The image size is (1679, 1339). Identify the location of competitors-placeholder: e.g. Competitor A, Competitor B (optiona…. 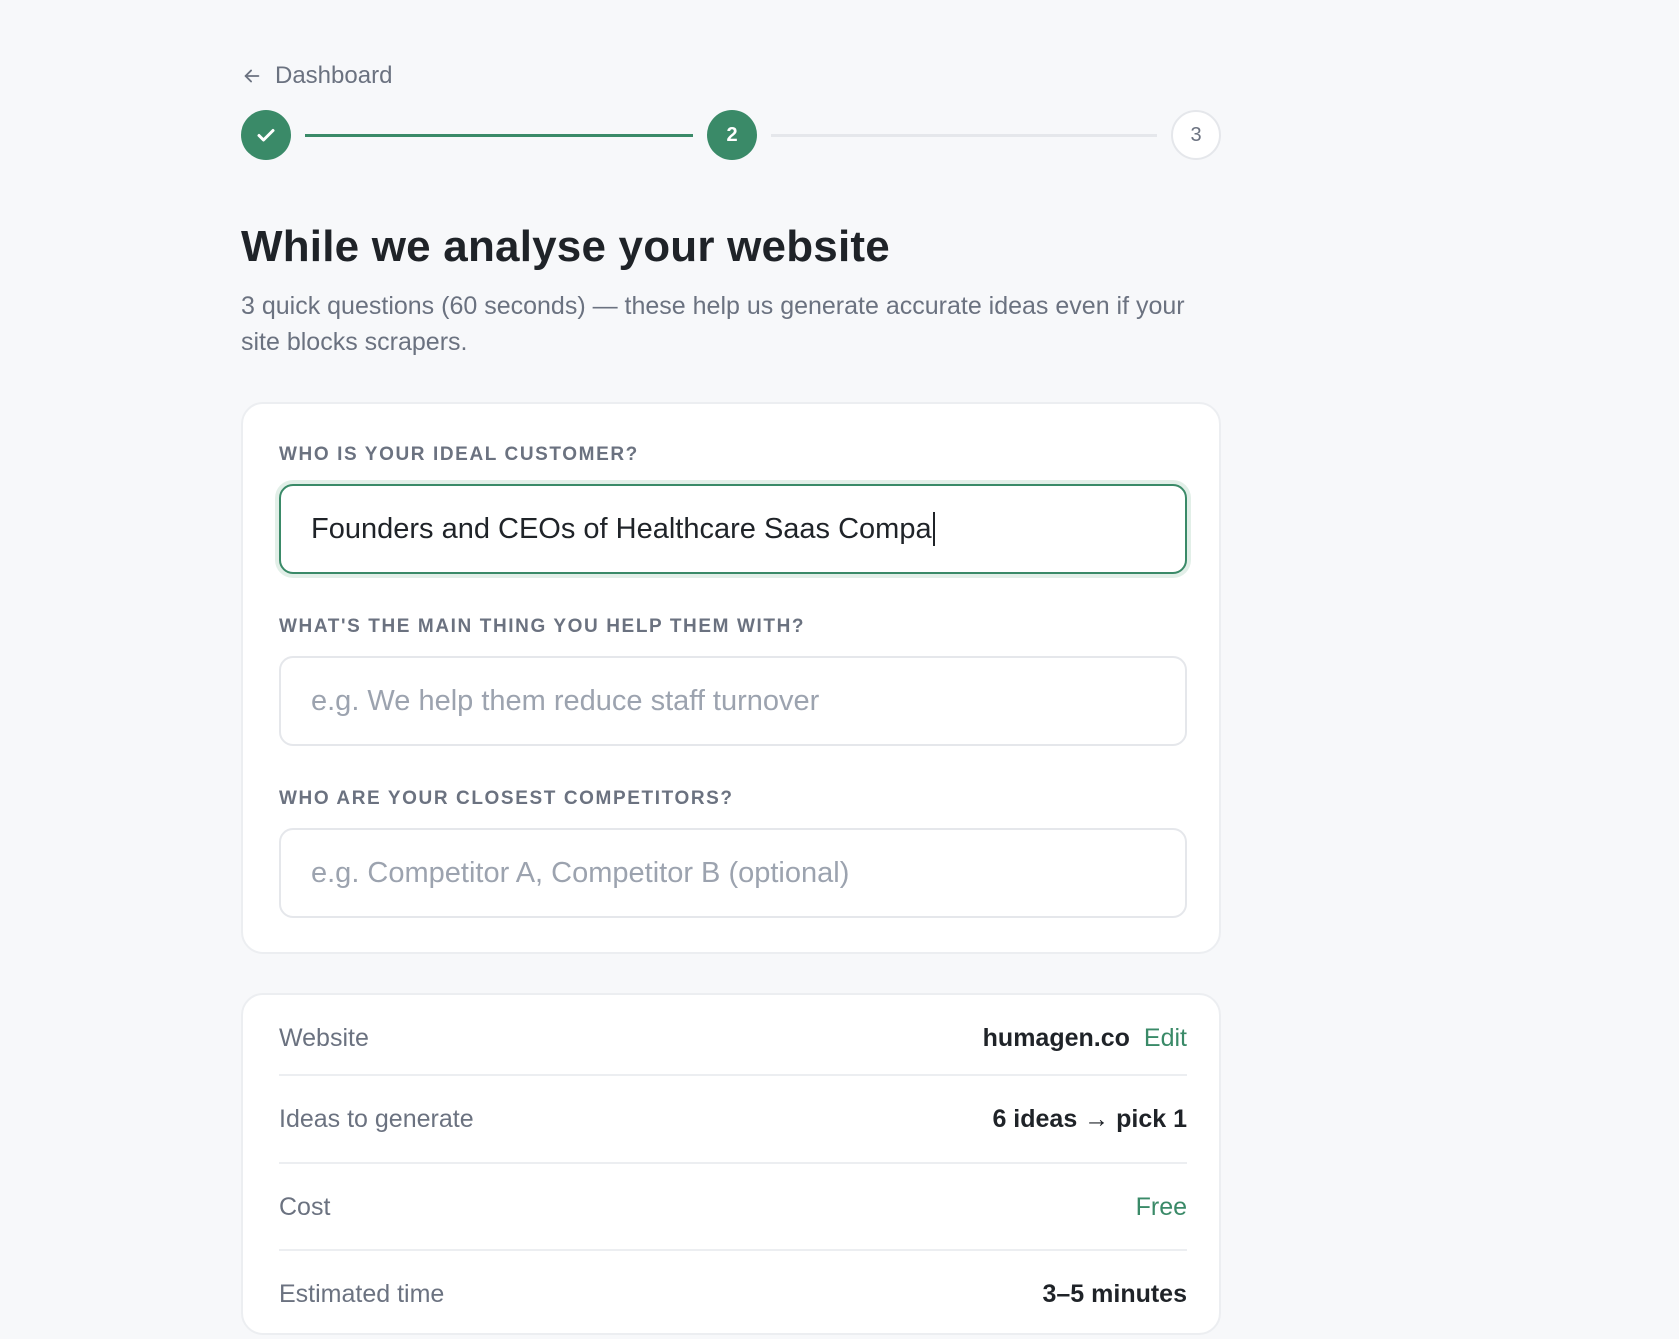
(580, 872).